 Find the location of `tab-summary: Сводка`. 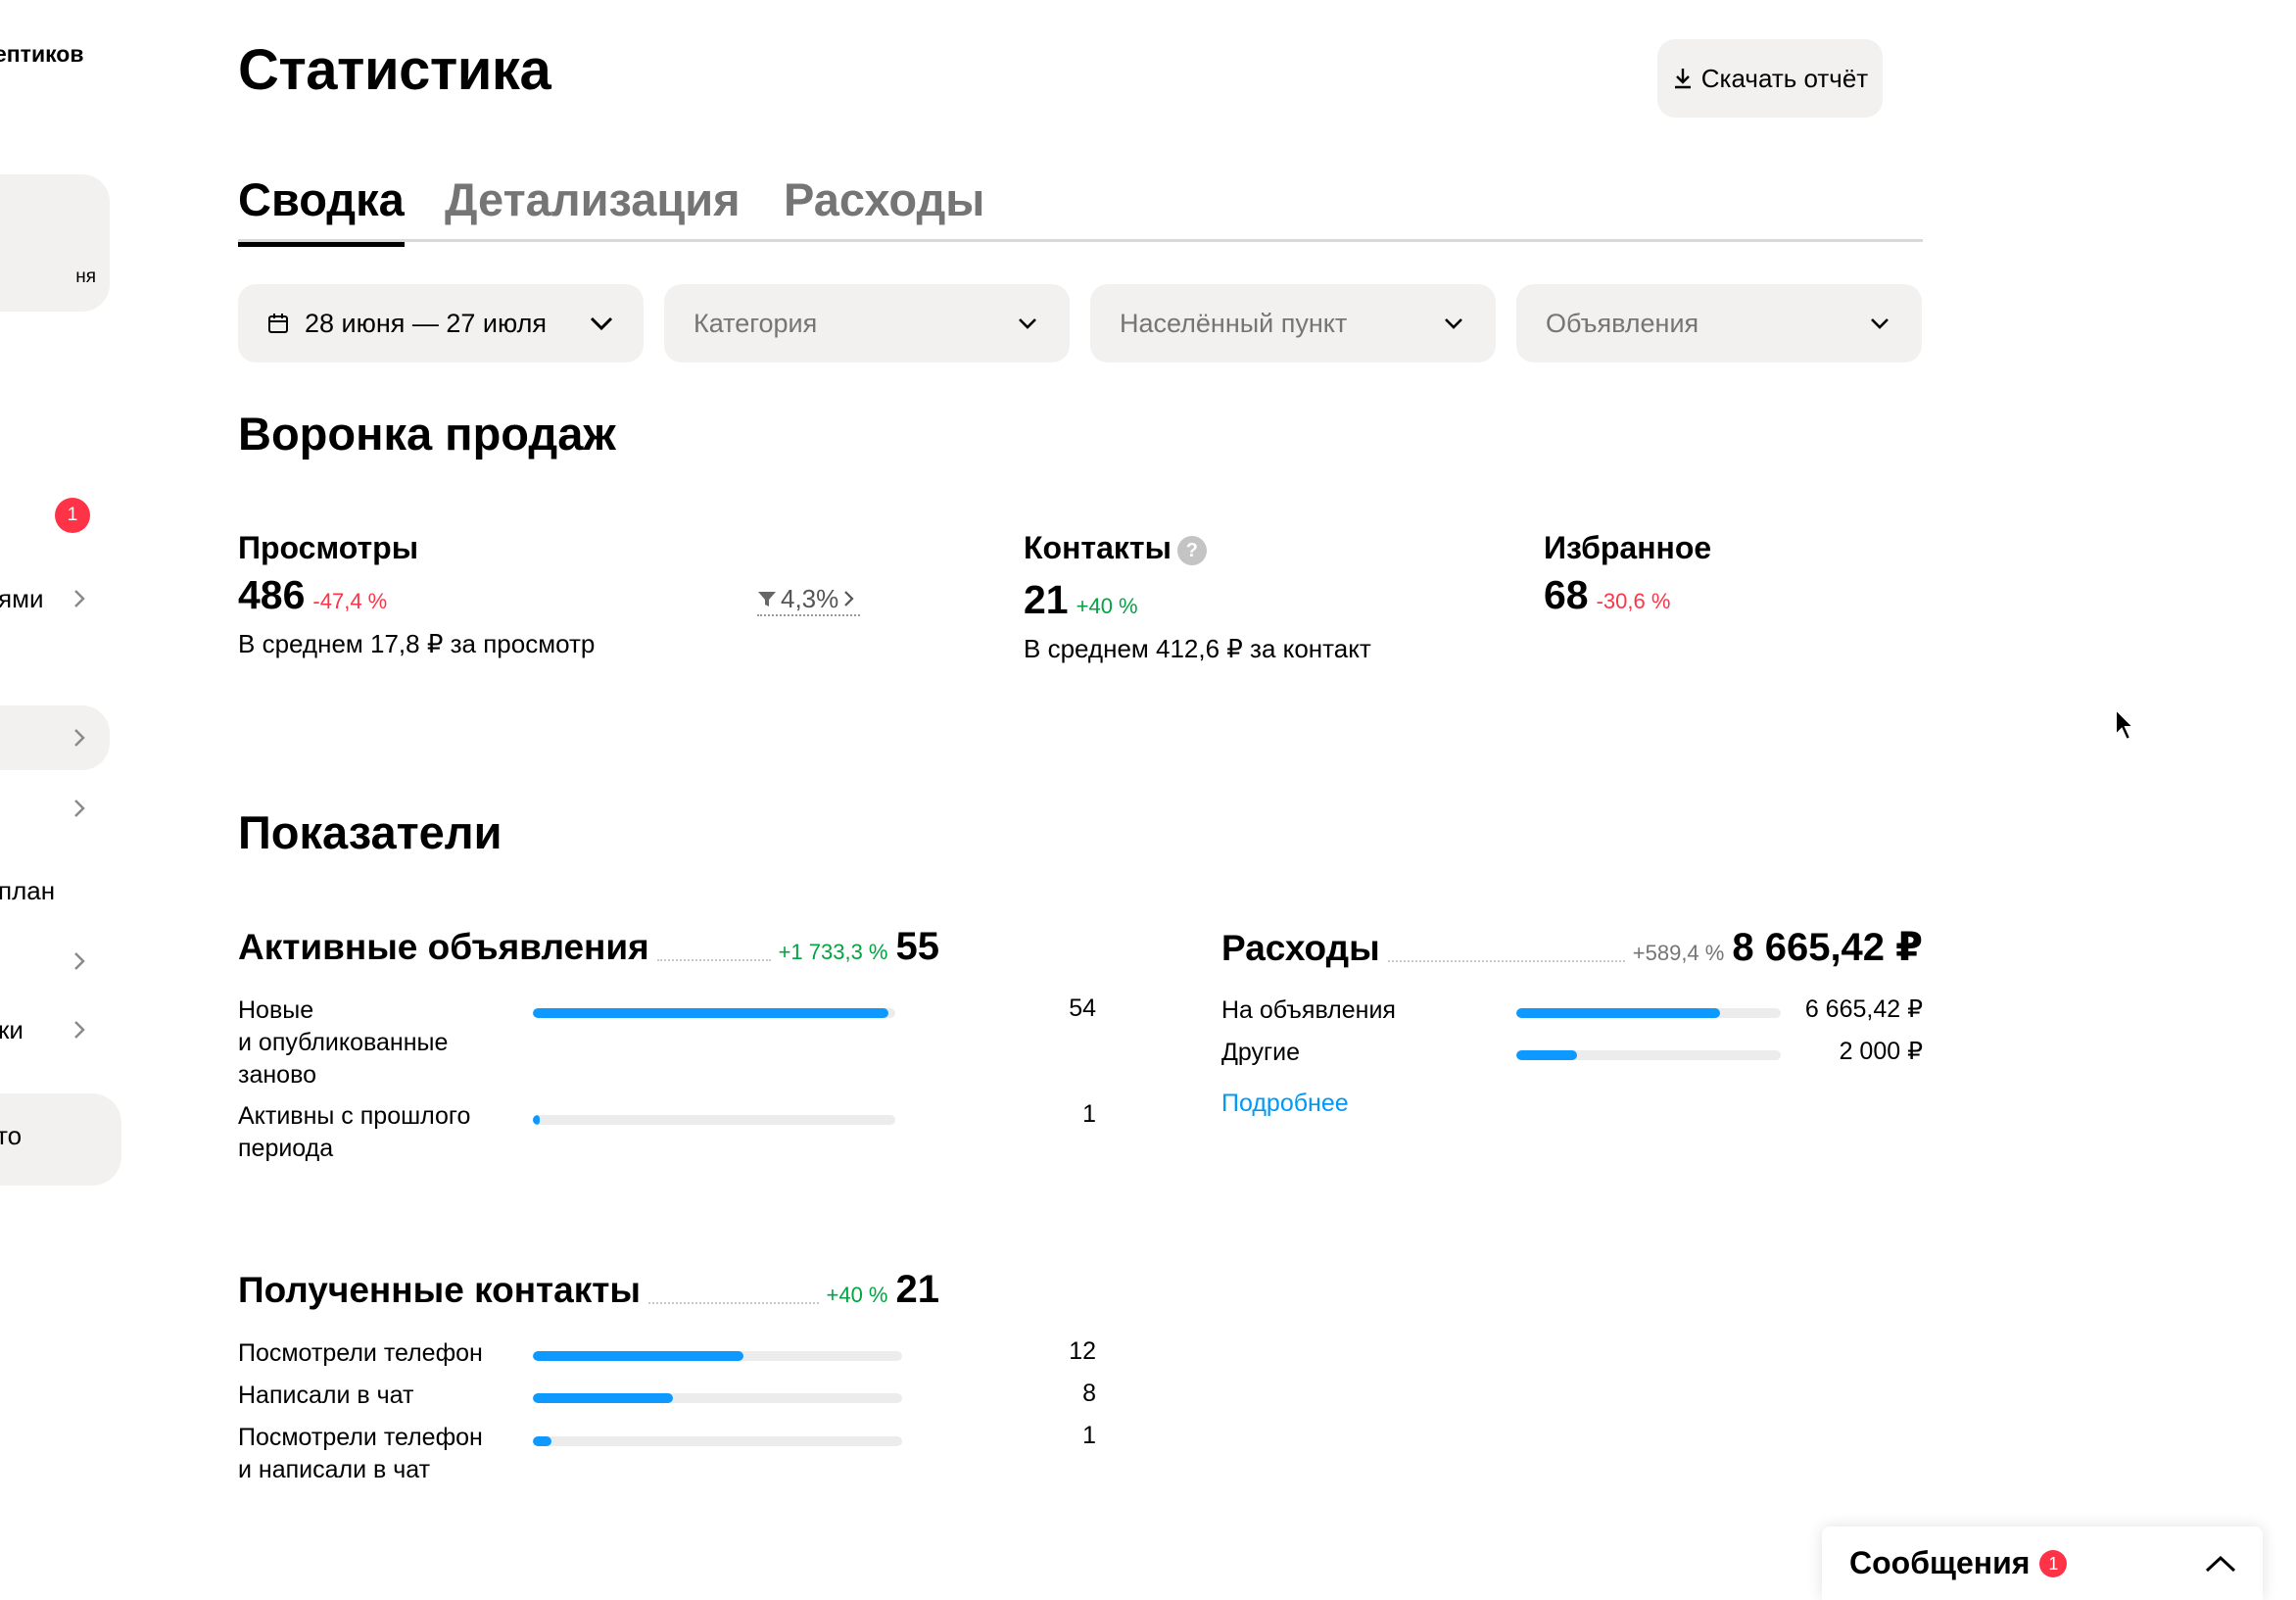

tab-summary: Сводка is located at coordinates (322, 202).